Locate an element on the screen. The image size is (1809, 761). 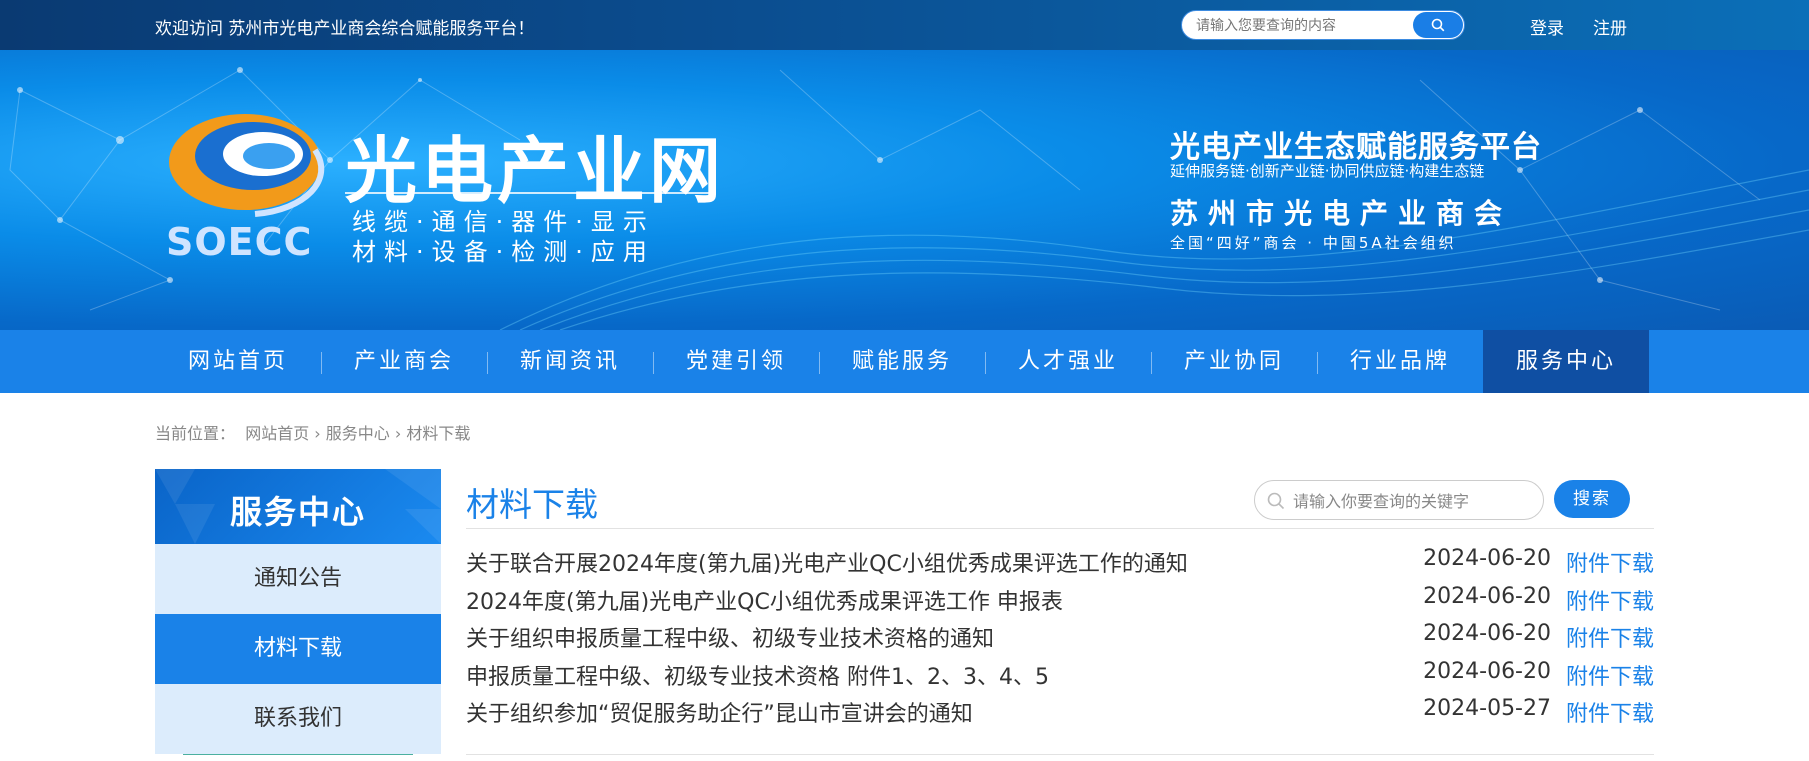
breadcrumb-path: 网站首页 › 服务中心 › 材料下载 is located at coordinates (357, 433).